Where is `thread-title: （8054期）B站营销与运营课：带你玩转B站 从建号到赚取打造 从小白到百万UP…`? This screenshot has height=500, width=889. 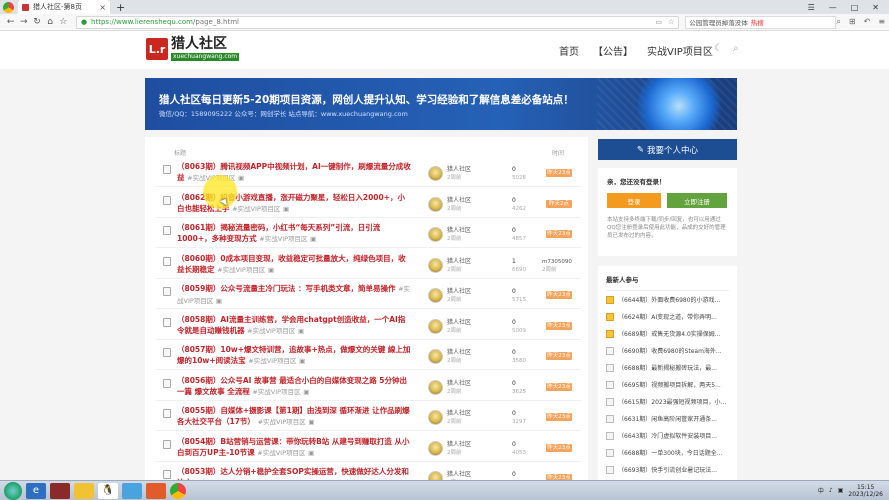
thread-title: （8054期）B站营销与运营课：带你玩转B站 从建号到赚取打造 从小白到百万UP… is located at coordinates (294, 447).